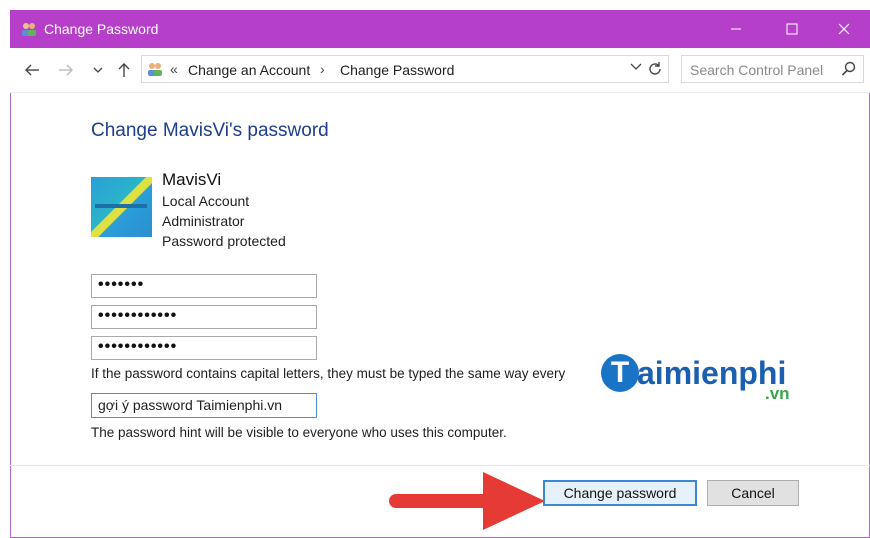 The image size is (870, 538). What do you see at coordinates (620, 373) in the screenshot?
I see `watermark-letter: T` at bounding box center [620, 373].